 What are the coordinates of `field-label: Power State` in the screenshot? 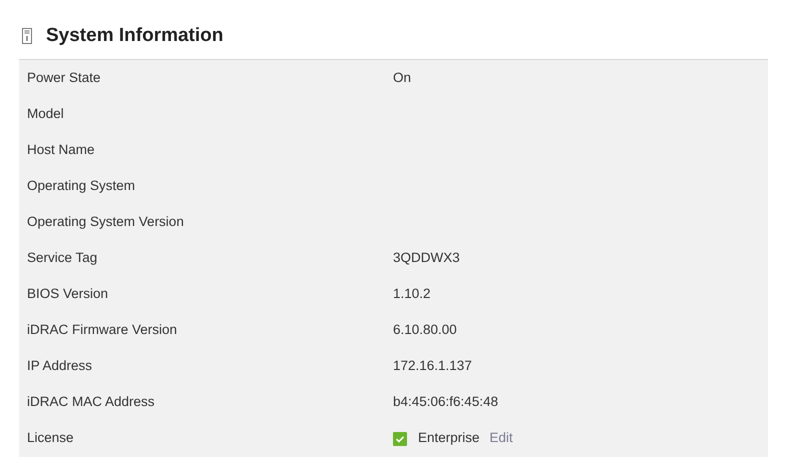 It's located at (64, 78).